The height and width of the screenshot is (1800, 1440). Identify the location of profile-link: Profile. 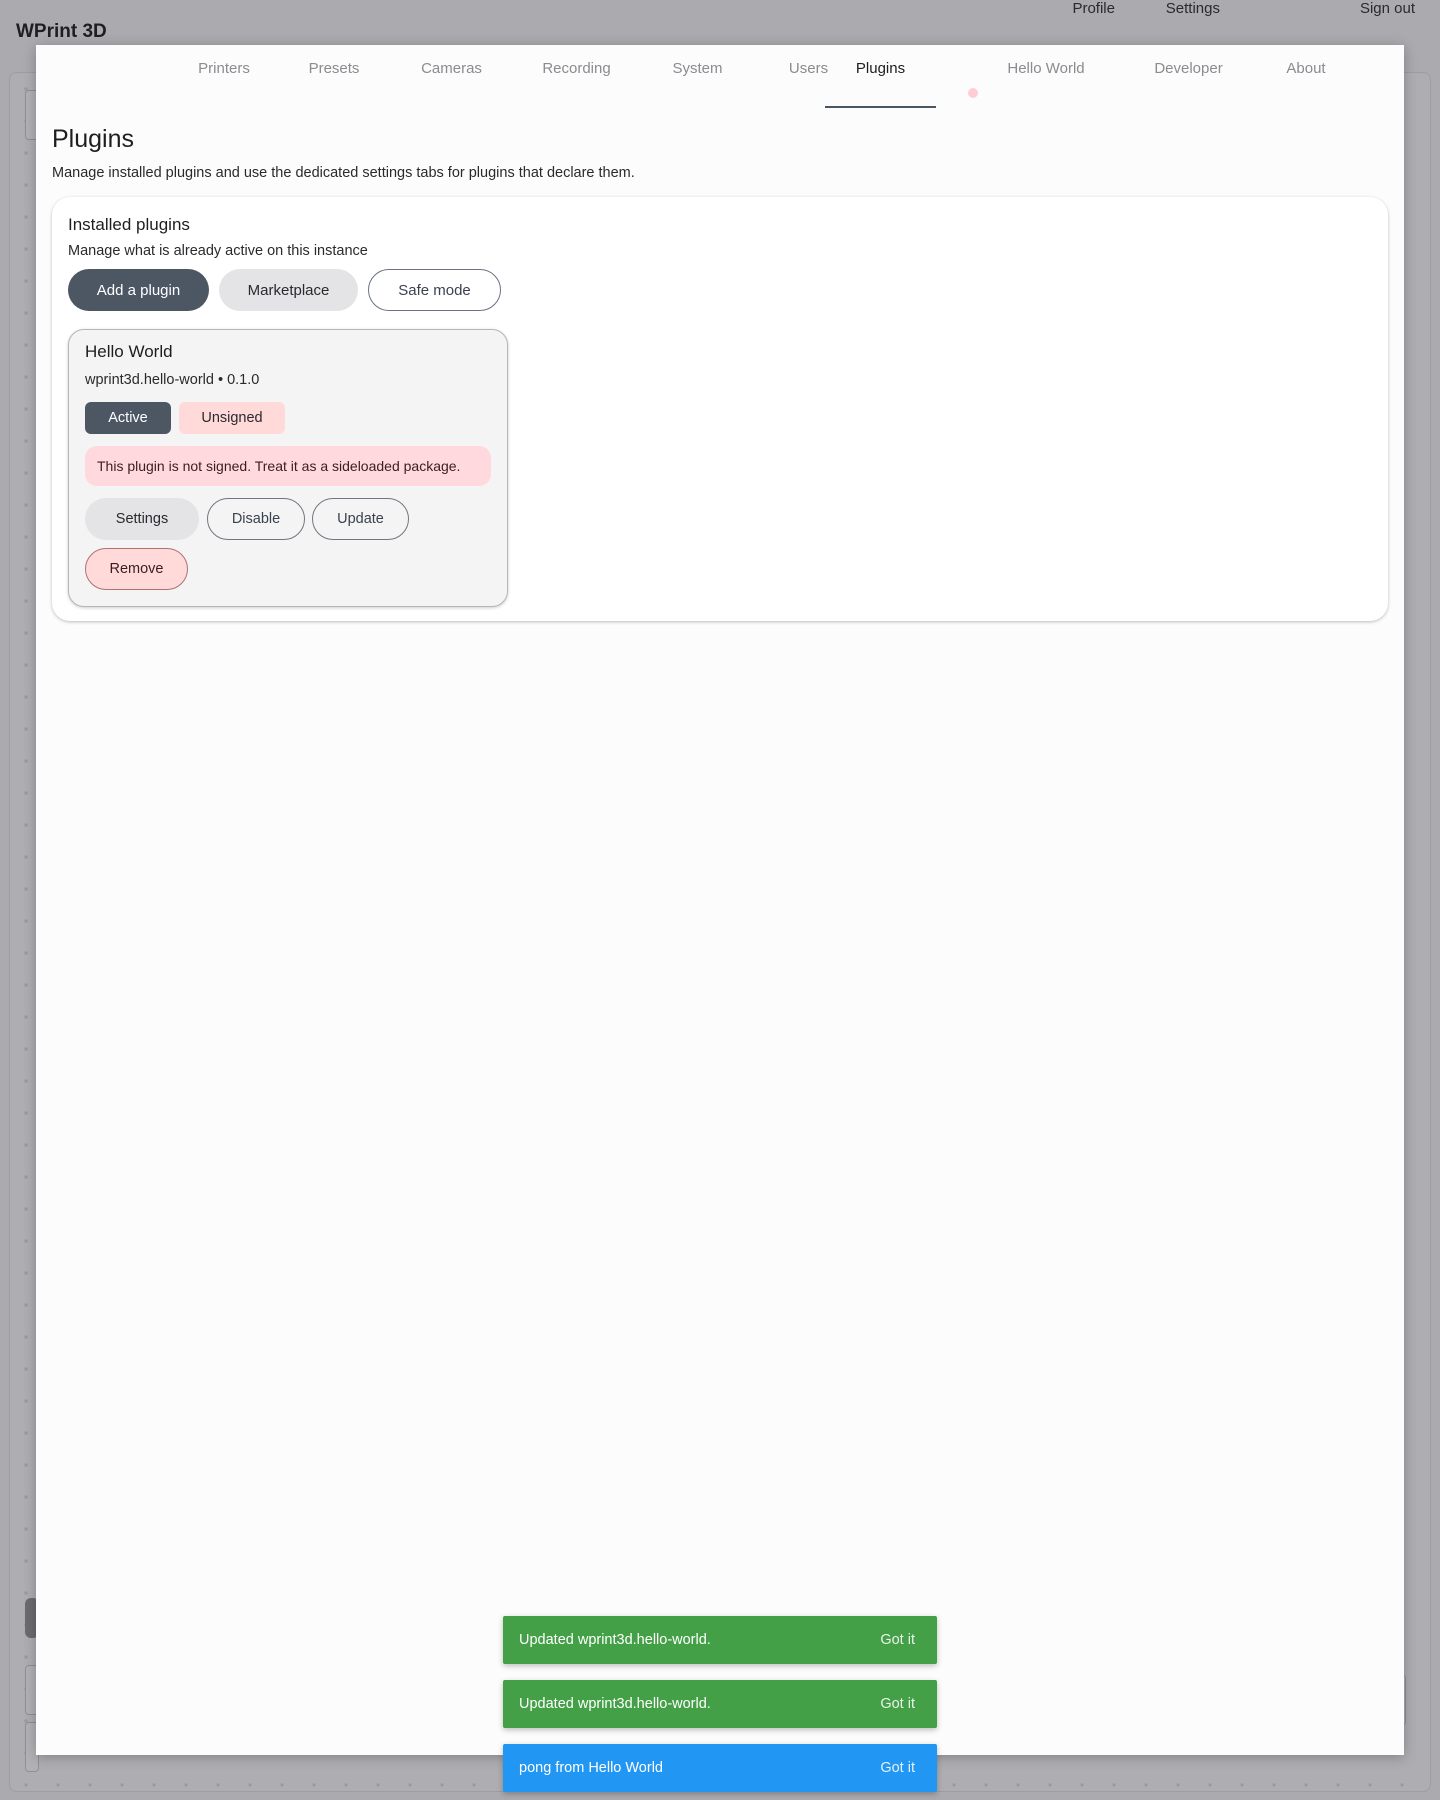
(1093, 8).